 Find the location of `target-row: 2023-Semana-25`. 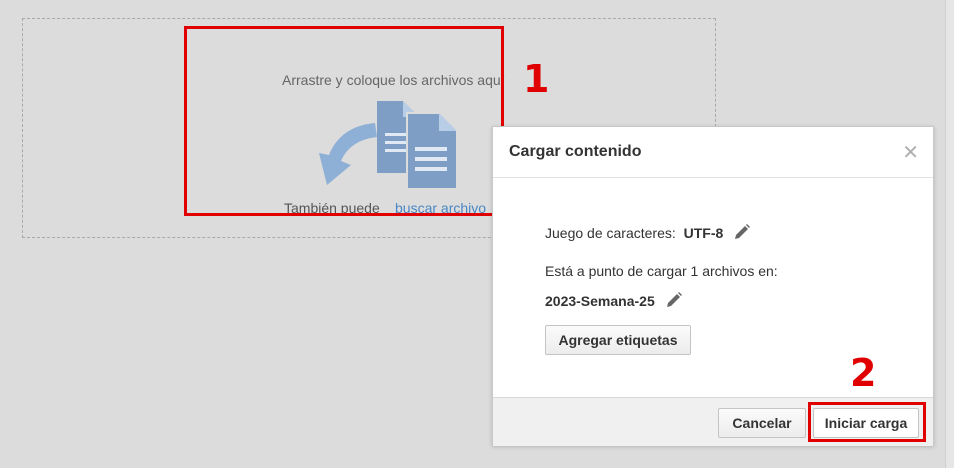

target-row: 2023-Semana-25 is located at coordinates (614, 300).